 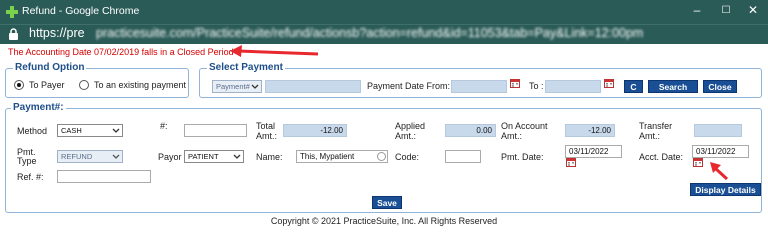 What do you see at coordinates (409, 86) in the screenshot?
I see `payment-date-from-label: Payment Date From:` at bounding box center [409, 86].